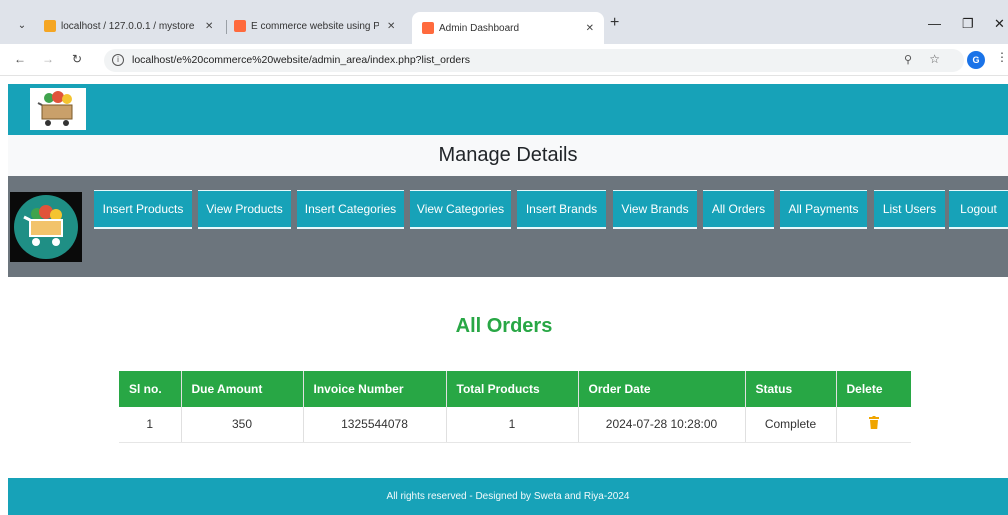 This screenshot has width=1008, height=515. I want to click on restore-icon: ❐, so click(968, 24).